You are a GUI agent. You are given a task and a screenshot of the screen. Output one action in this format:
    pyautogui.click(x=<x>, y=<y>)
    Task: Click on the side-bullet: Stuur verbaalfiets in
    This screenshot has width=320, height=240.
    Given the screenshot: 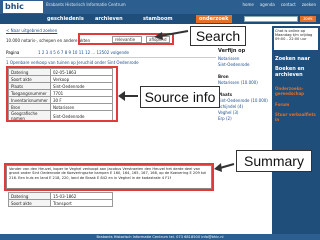 What is the action you would take?
    pyautogui.click(x=297, y=117)
    